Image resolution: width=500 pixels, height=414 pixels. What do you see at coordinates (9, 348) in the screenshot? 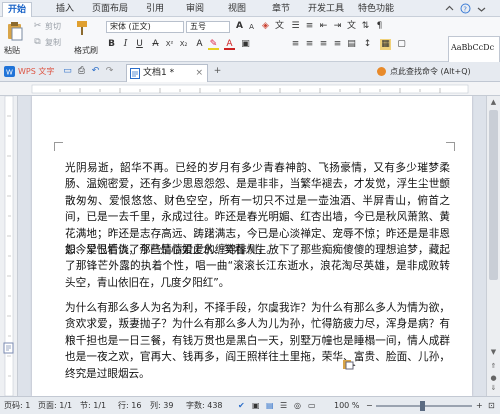
I see `page-options-icon` at bounding box center [9, 348].